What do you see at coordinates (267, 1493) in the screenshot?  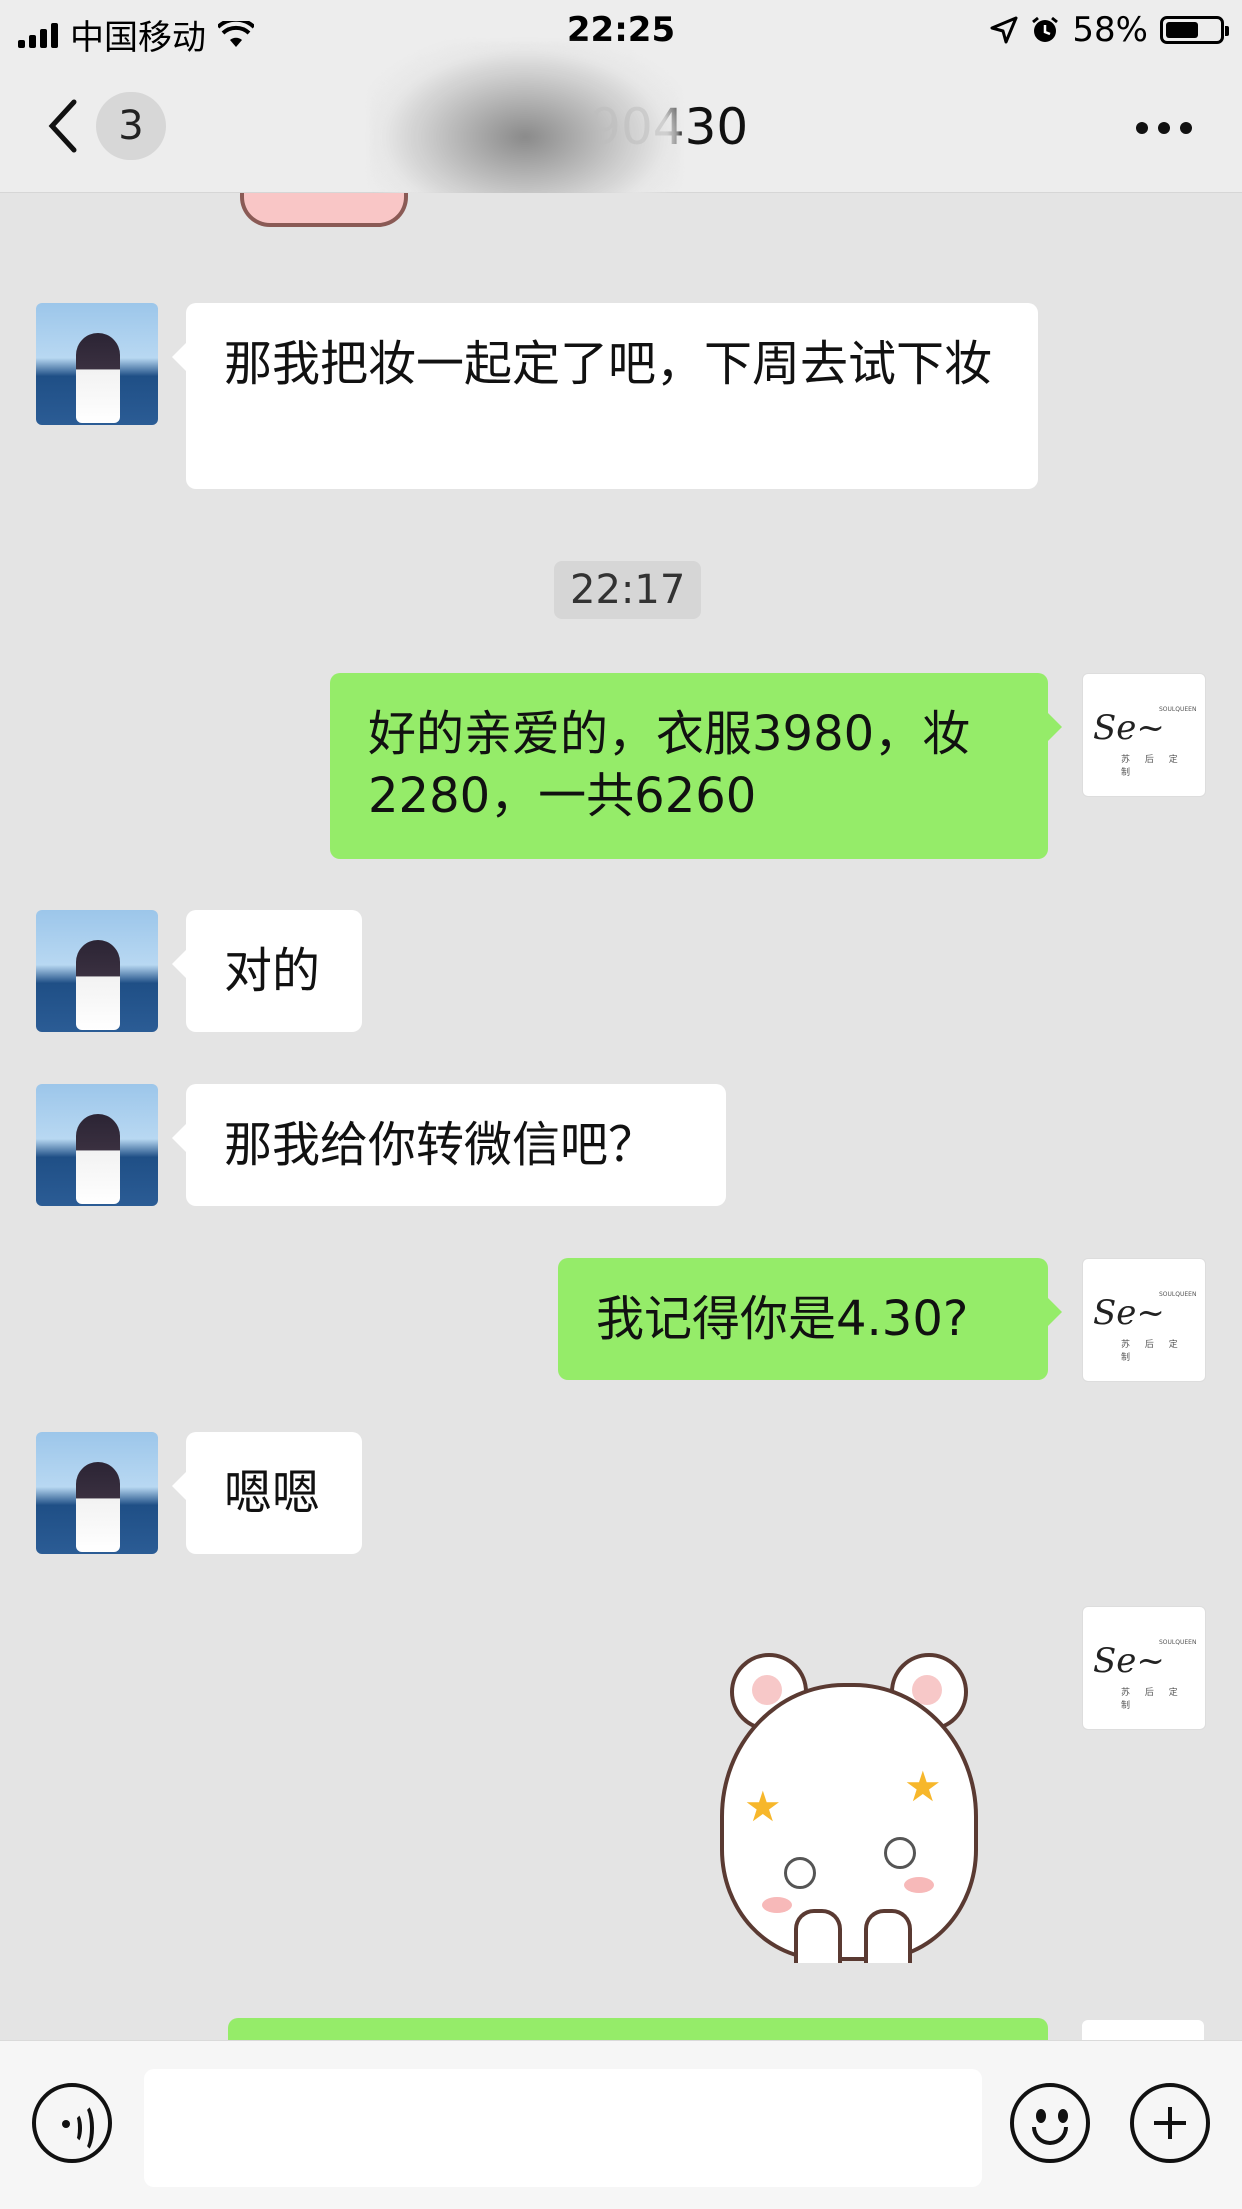 I see `message-bubble-incoming: 嗯嗯` at bounding box center [267, 1493].